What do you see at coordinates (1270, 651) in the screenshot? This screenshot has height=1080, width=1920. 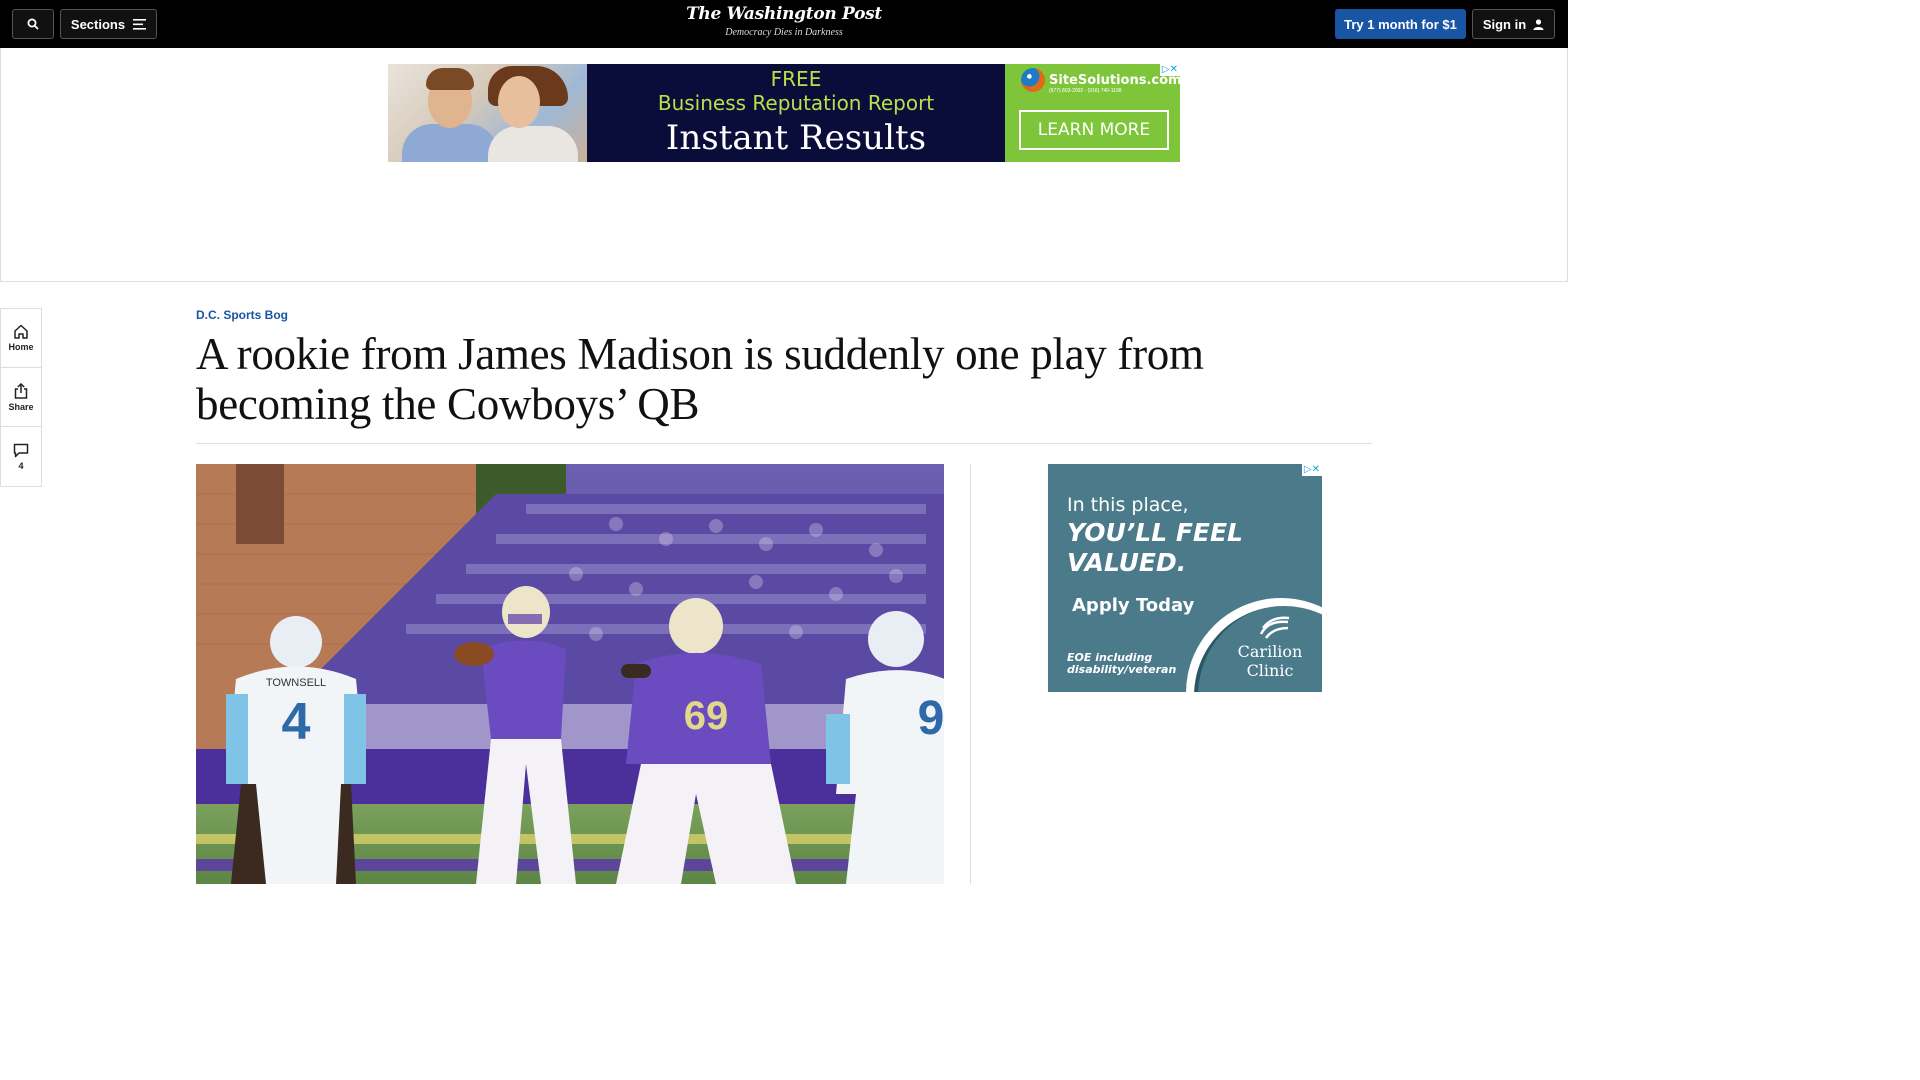 I see `side-ad-brand-line1: Carilion` at bounding box center [1270, 651].